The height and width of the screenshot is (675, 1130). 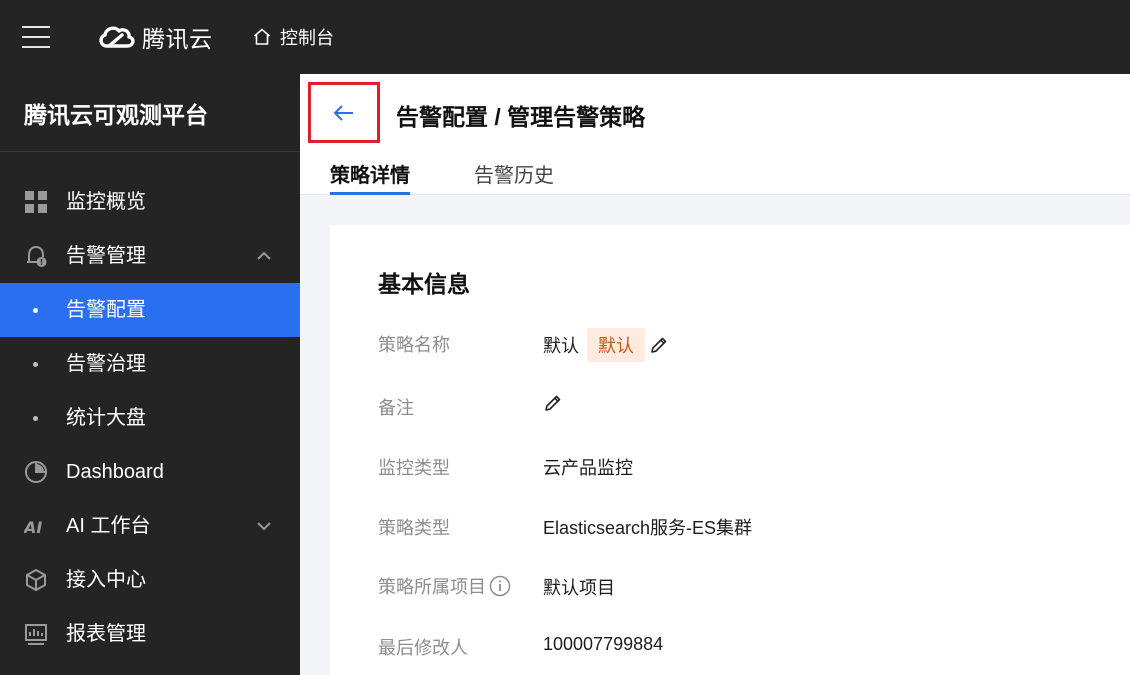 I want to click on tab-alarm-history: 告警历史, so click(x=514, y=177).